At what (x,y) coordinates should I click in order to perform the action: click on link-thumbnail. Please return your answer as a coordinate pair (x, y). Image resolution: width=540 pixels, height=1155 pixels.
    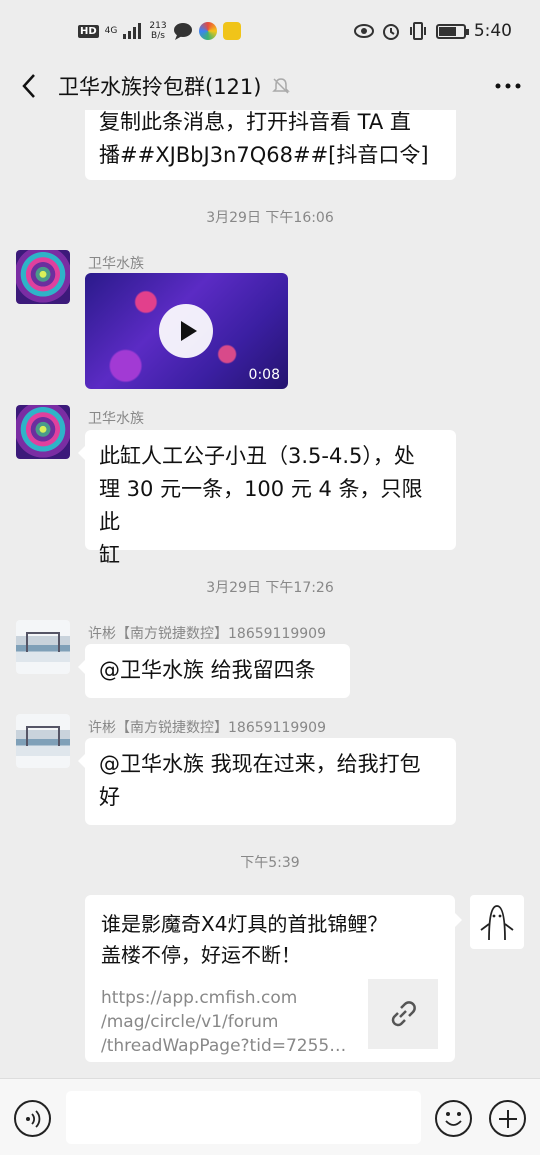
    Looking at the image, I should click on (403, 1014).